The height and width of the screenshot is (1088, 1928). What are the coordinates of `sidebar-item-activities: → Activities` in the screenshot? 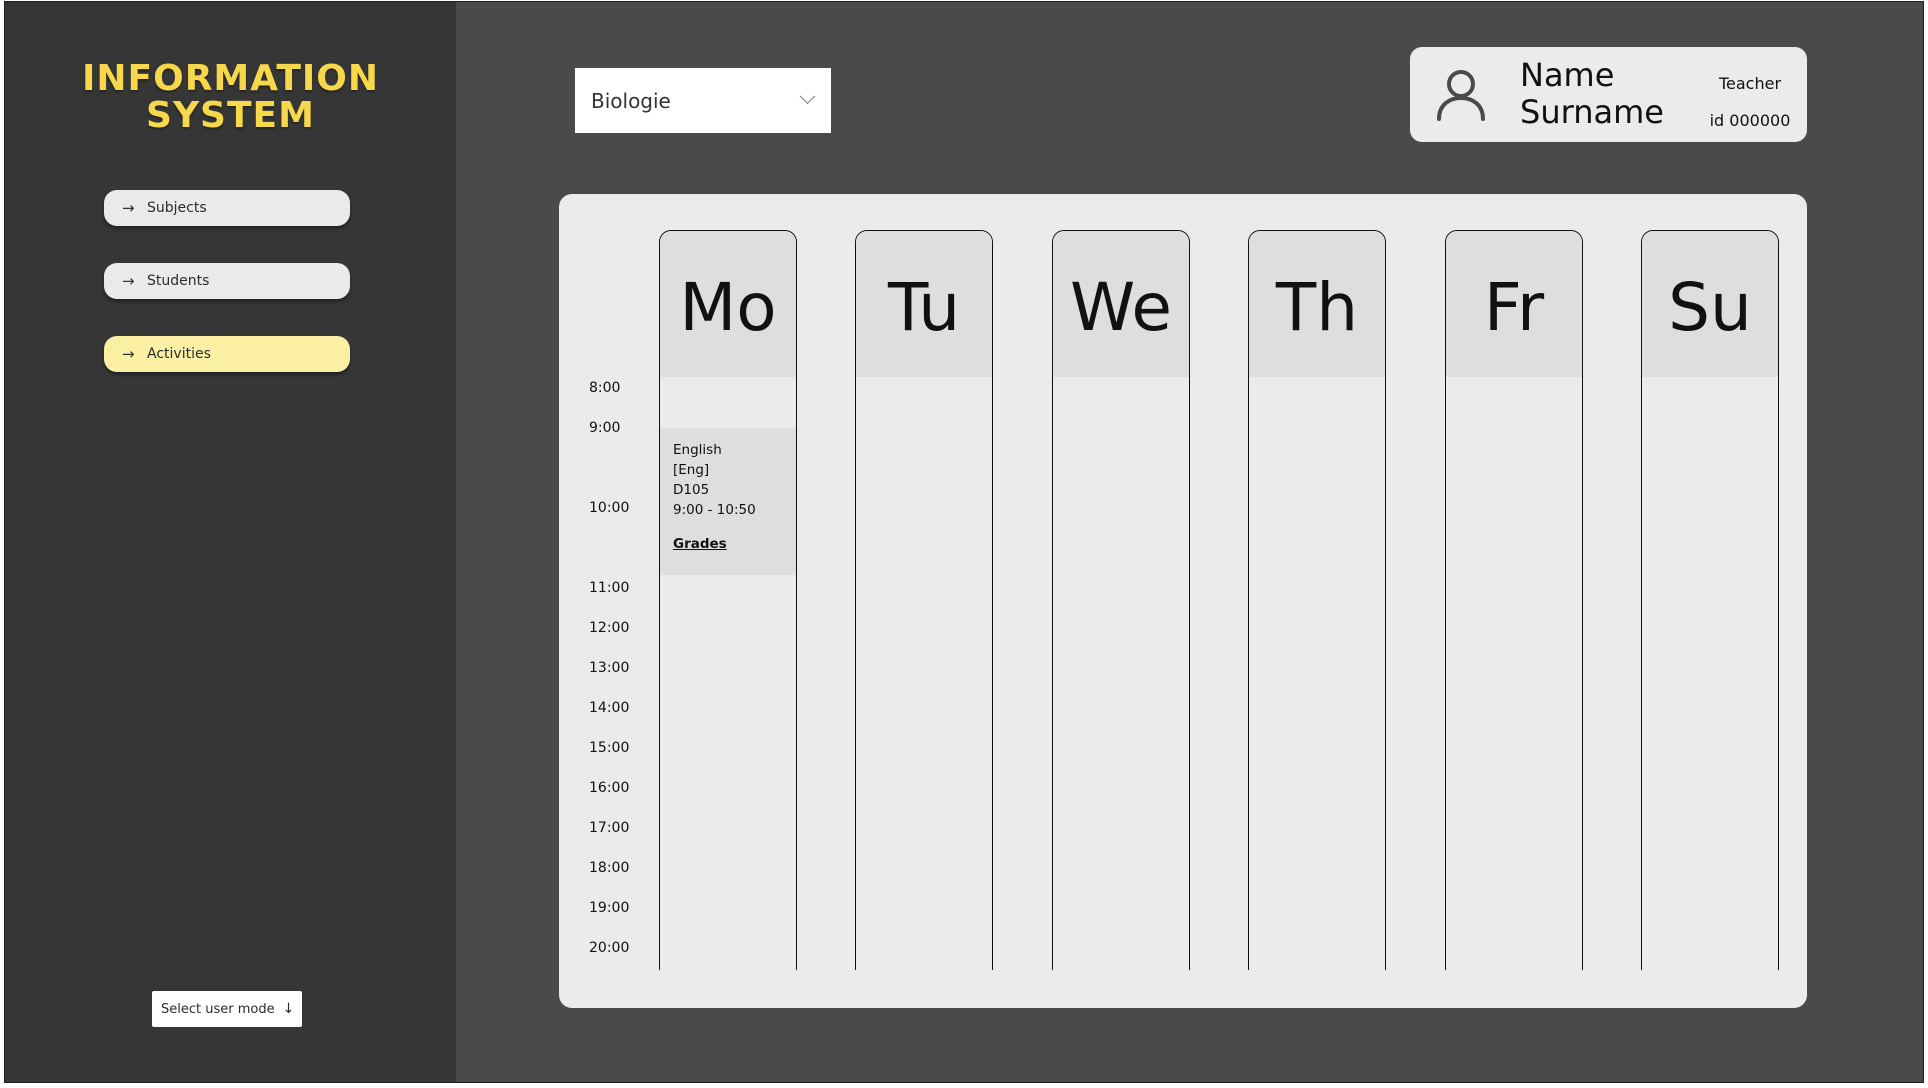 It's located at (227, 354).